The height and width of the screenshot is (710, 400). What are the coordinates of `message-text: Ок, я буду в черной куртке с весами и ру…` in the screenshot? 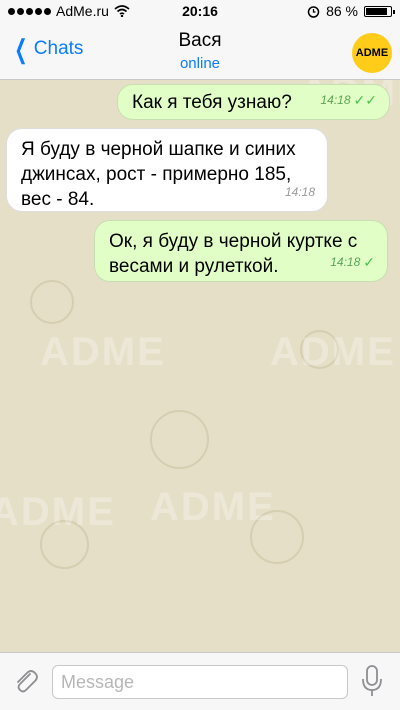 It's located at (233, 254).